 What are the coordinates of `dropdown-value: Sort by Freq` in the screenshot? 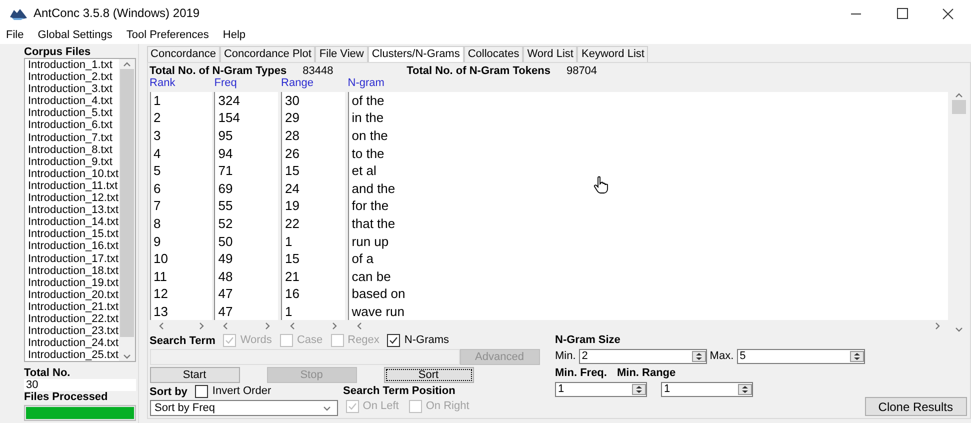 It's located at (185, 408).